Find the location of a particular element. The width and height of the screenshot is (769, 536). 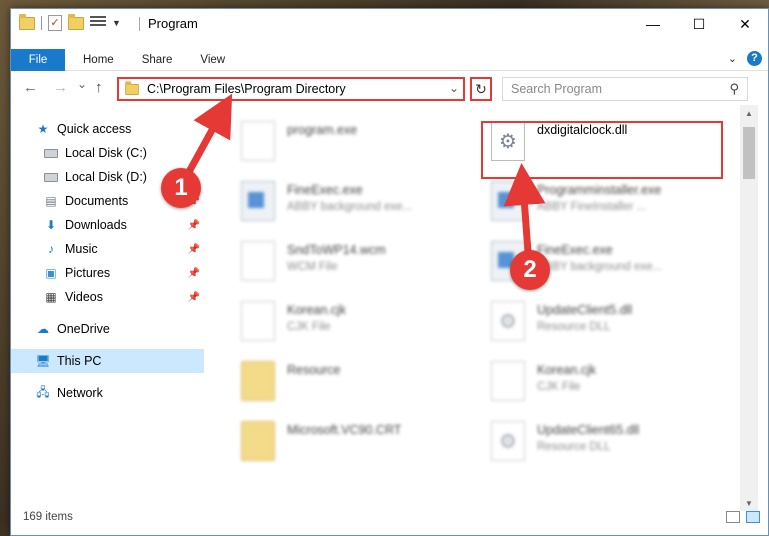

list-item: SndToWP14.wcm WCM File is located at coordinates (351, 261).